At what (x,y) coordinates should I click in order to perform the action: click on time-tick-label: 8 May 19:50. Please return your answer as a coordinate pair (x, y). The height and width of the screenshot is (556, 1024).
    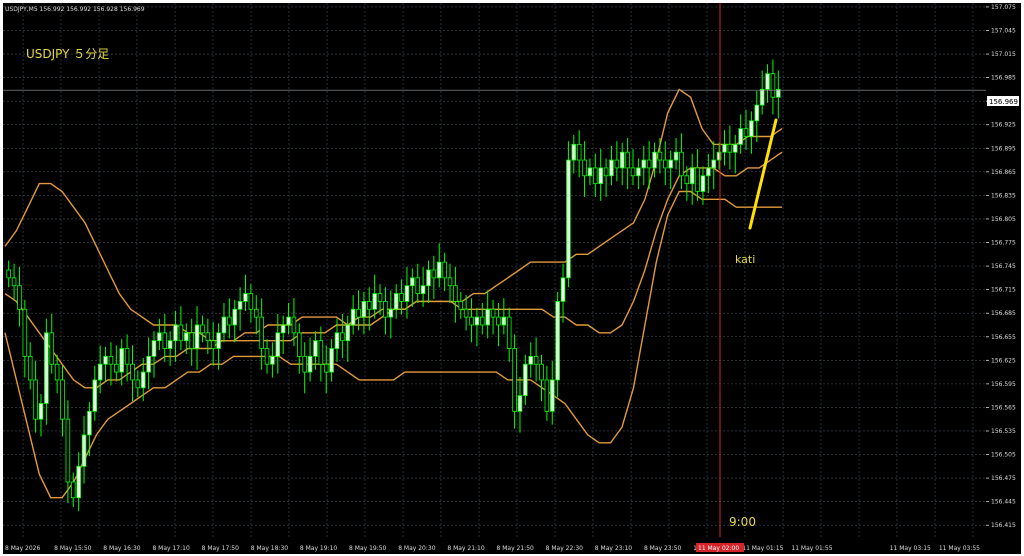
    Looking at the image, I should click on (368, 548).